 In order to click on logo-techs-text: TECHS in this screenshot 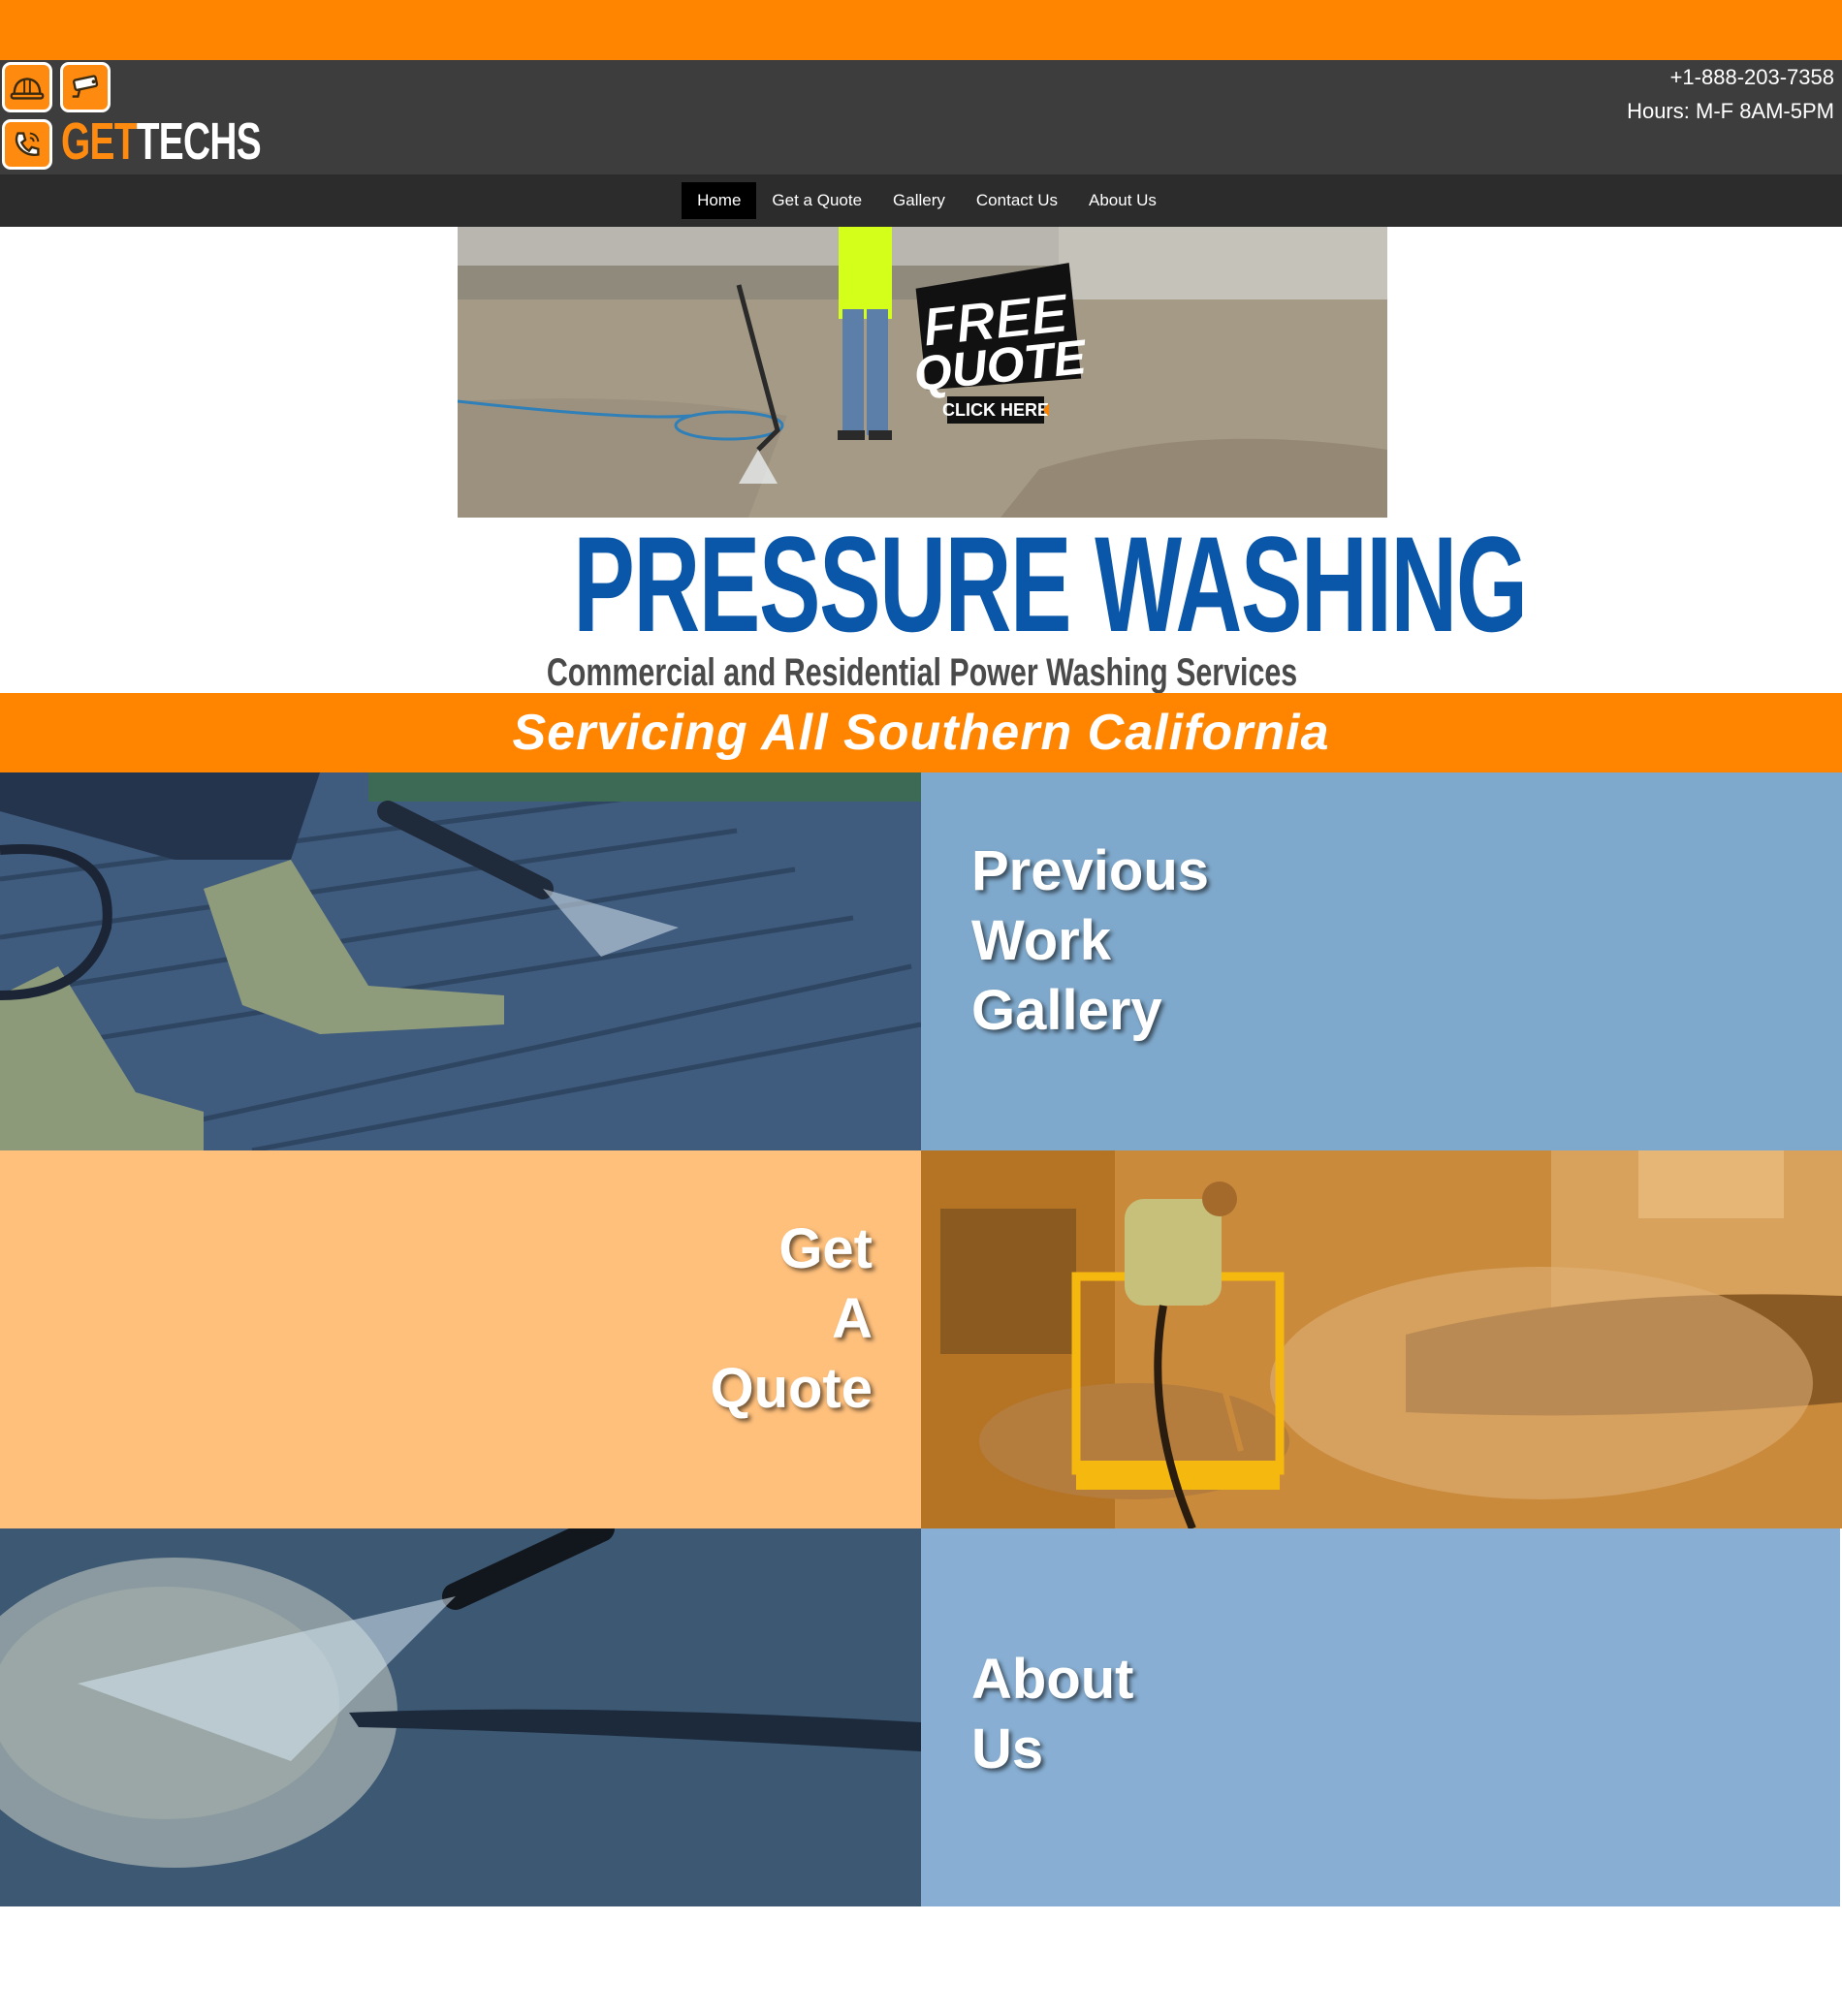, I will do `click(199, 141)`.